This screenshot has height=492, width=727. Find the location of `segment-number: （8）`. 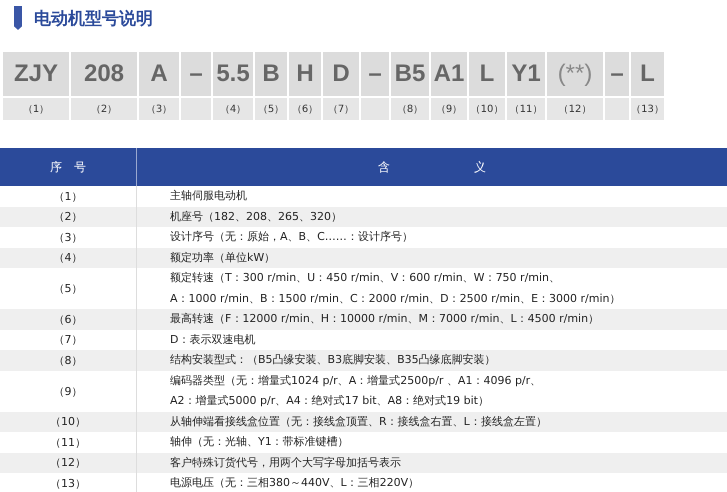

segment-number: （8） is located at coordinates (410, 109).